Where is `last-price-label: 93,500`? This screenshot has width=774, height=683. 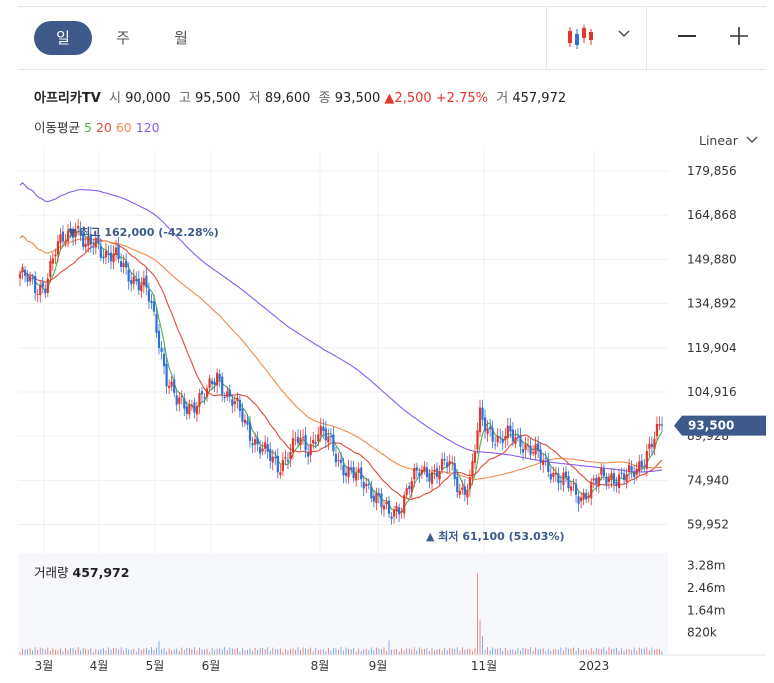 last-price-label: 93,500 is located at coordinates (711, 426).